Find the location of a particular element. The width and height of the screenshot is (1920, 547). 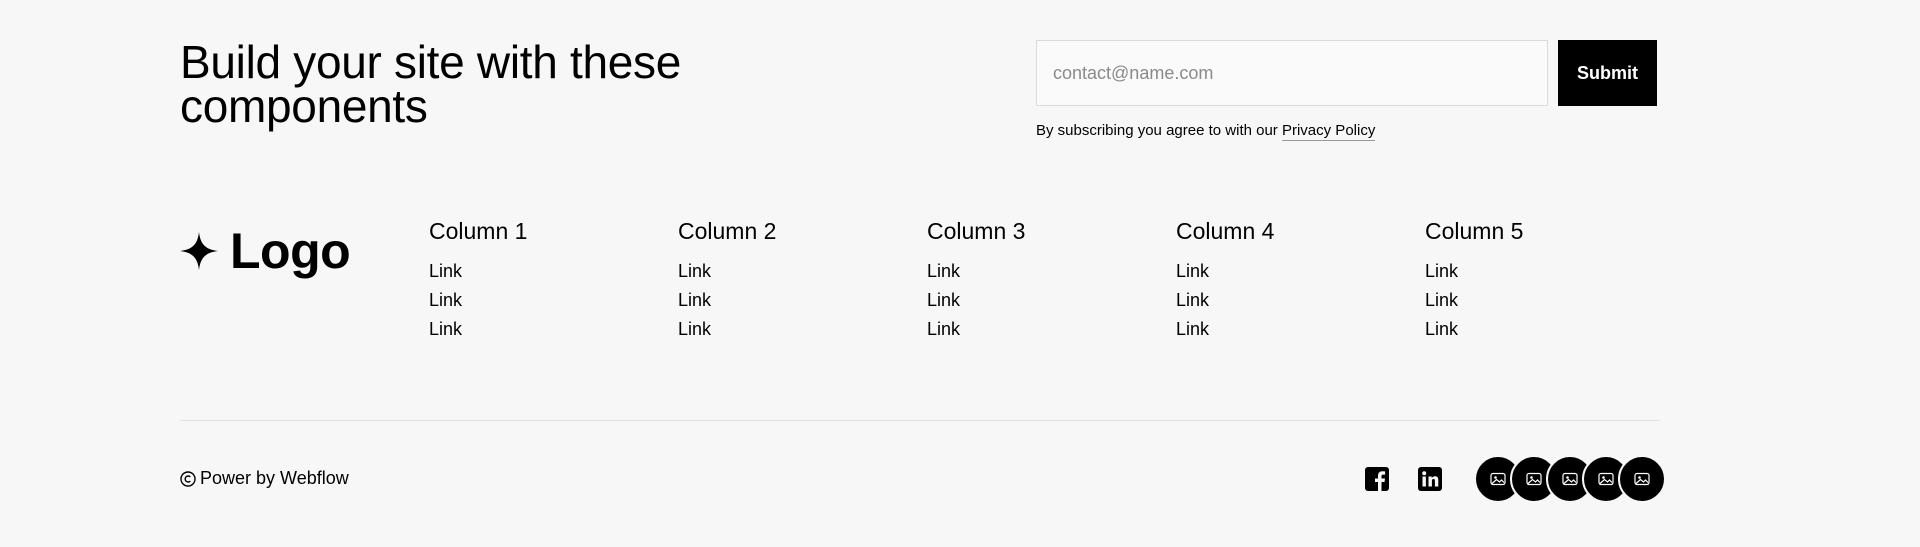

footer-column-2: Column 2 Link Link Link is located at coordinates (802, 281).